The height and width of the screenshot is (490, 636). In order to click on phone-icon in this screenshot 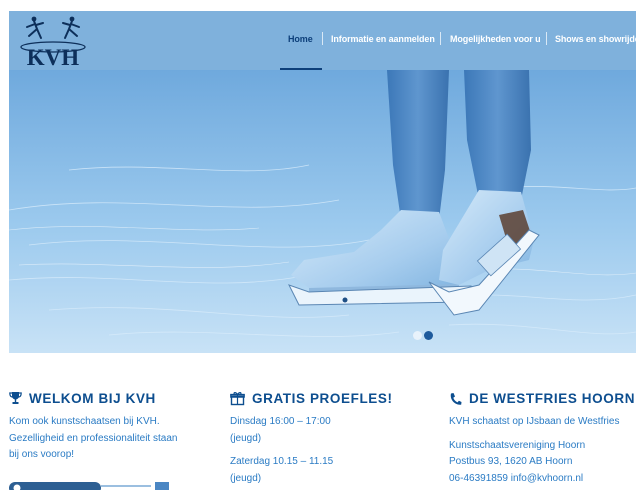, I will do `click(456, 398)`.